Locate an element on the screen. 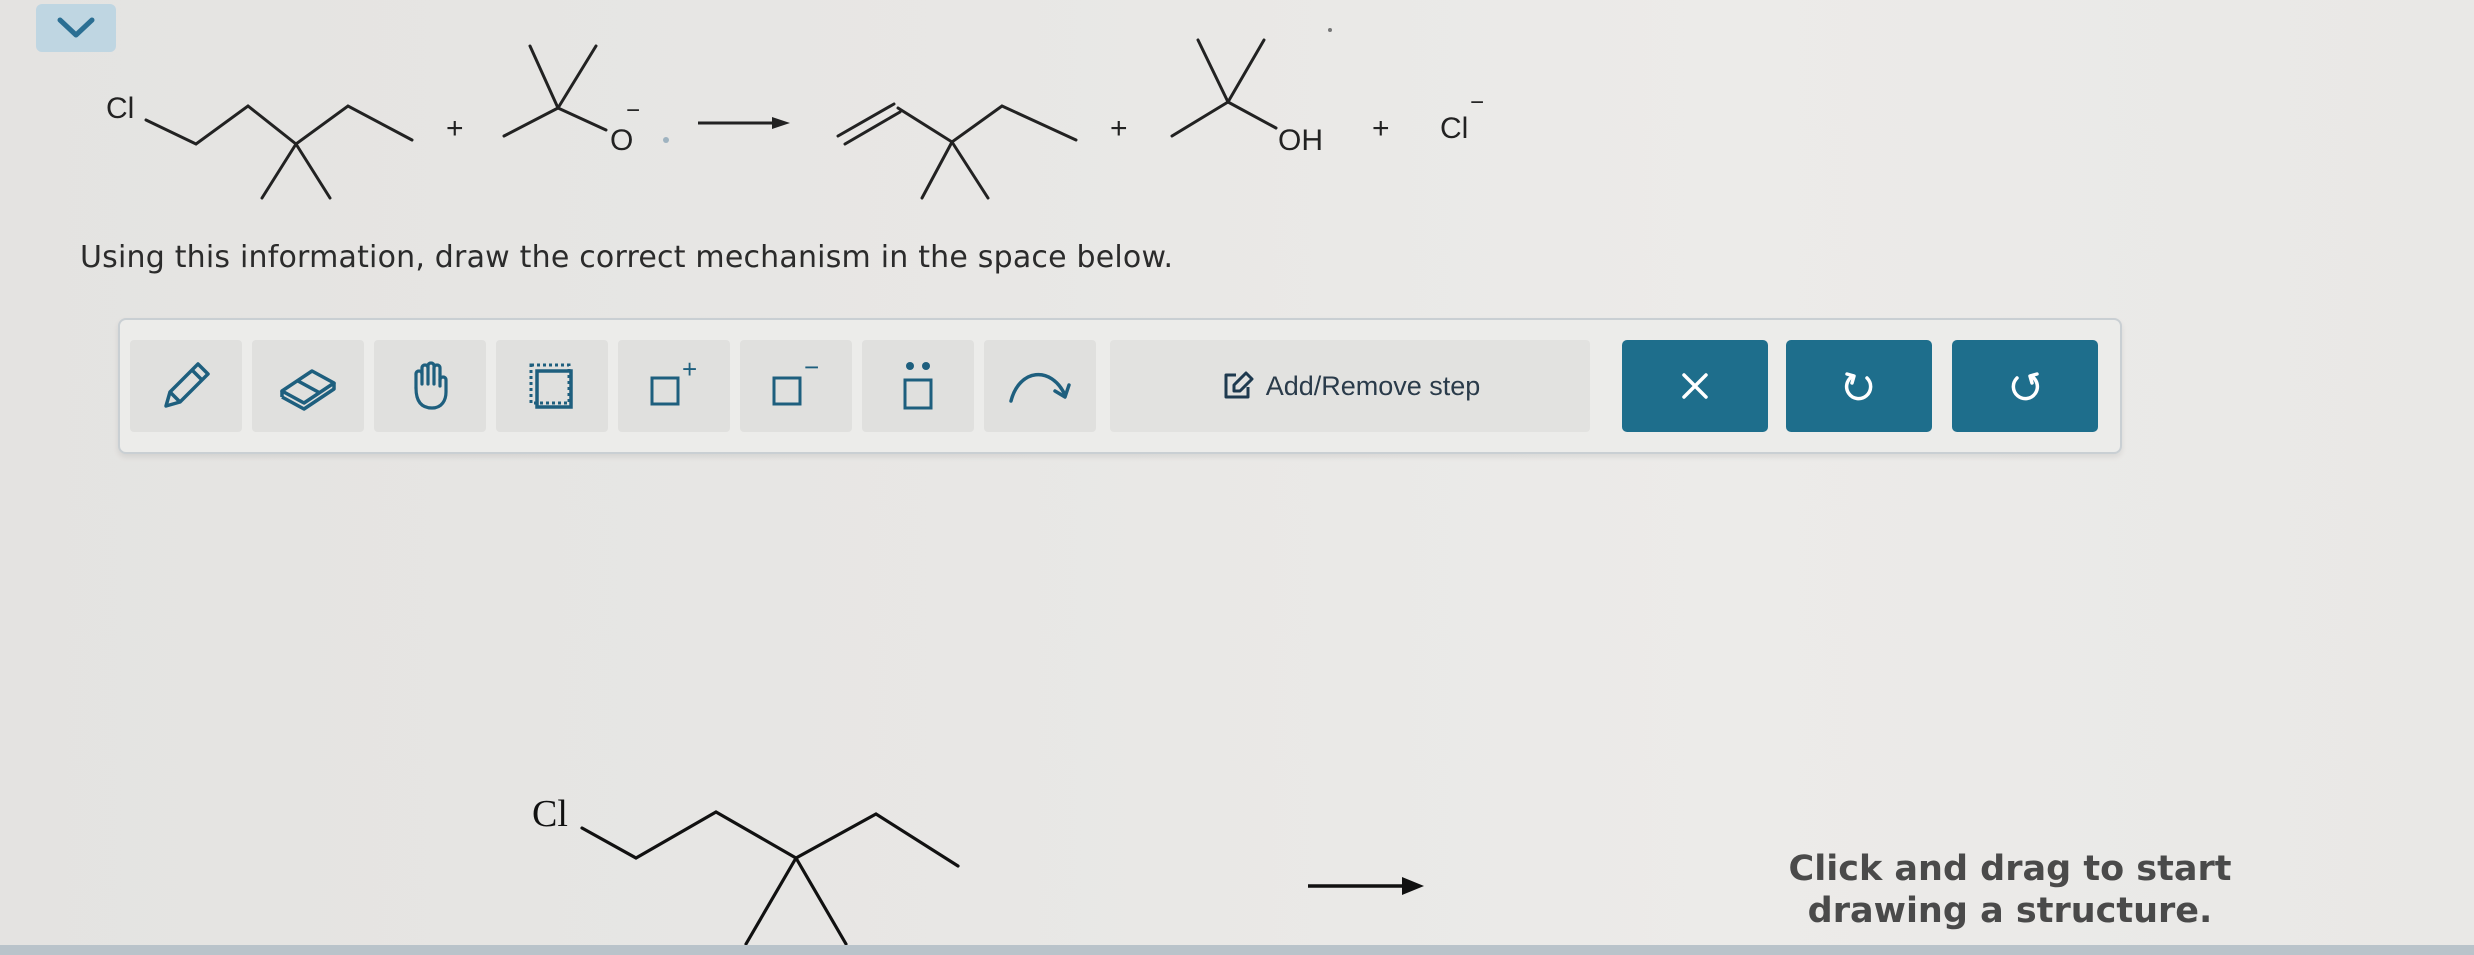  undo-button is located at coordinates (1859, 386).